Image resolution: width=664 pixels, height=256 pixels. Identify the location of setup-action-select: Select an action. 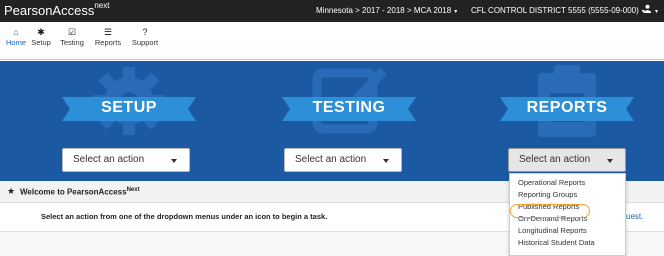
(126, 160).